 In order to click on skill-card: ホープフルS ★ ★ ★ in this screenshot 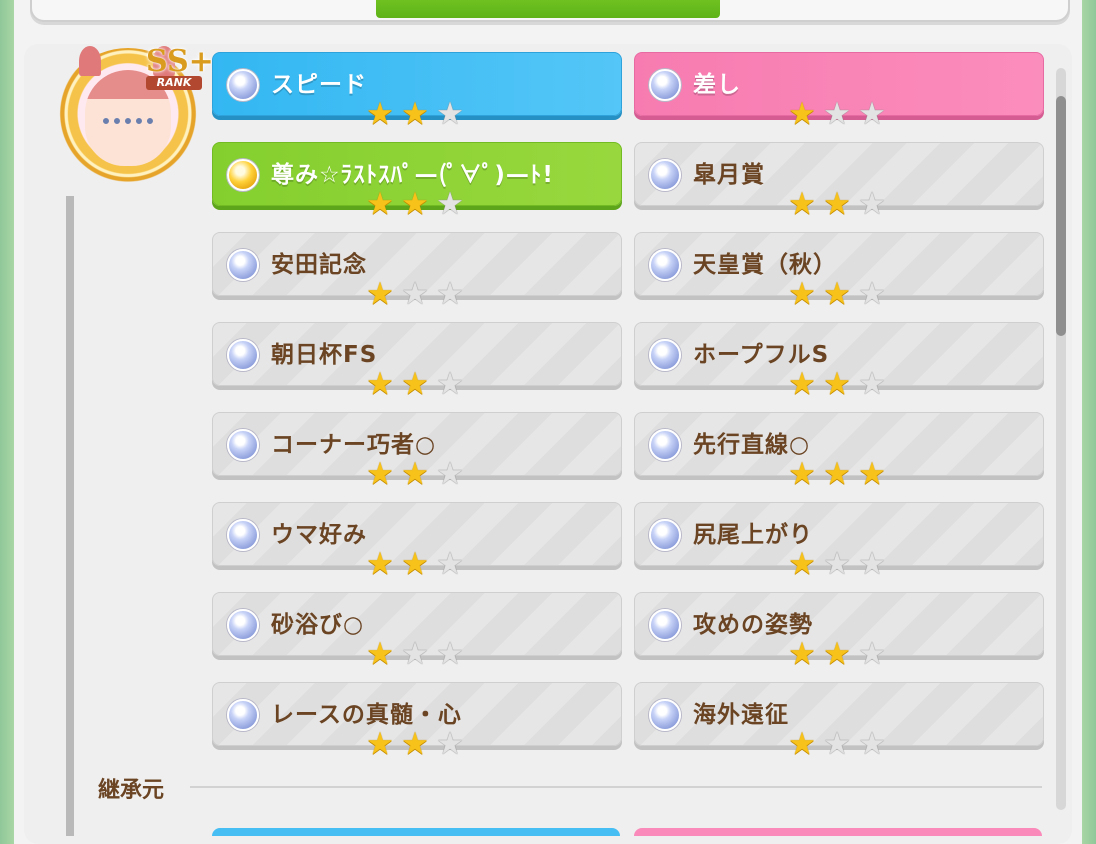, I will do `click(839, 361)`.